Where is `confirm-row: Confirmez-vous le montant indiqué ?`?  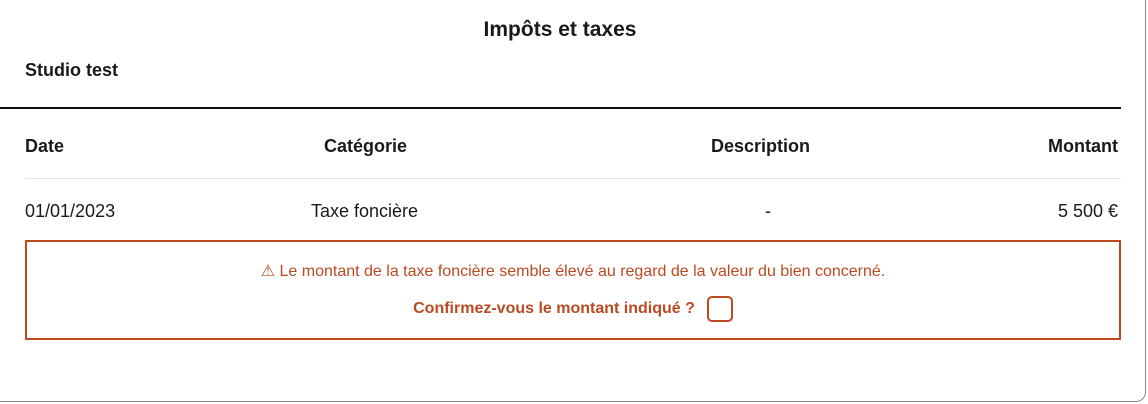 confirm-row: Confirmez-vous le montant indiqué ? is located at coordinates (573, 309).